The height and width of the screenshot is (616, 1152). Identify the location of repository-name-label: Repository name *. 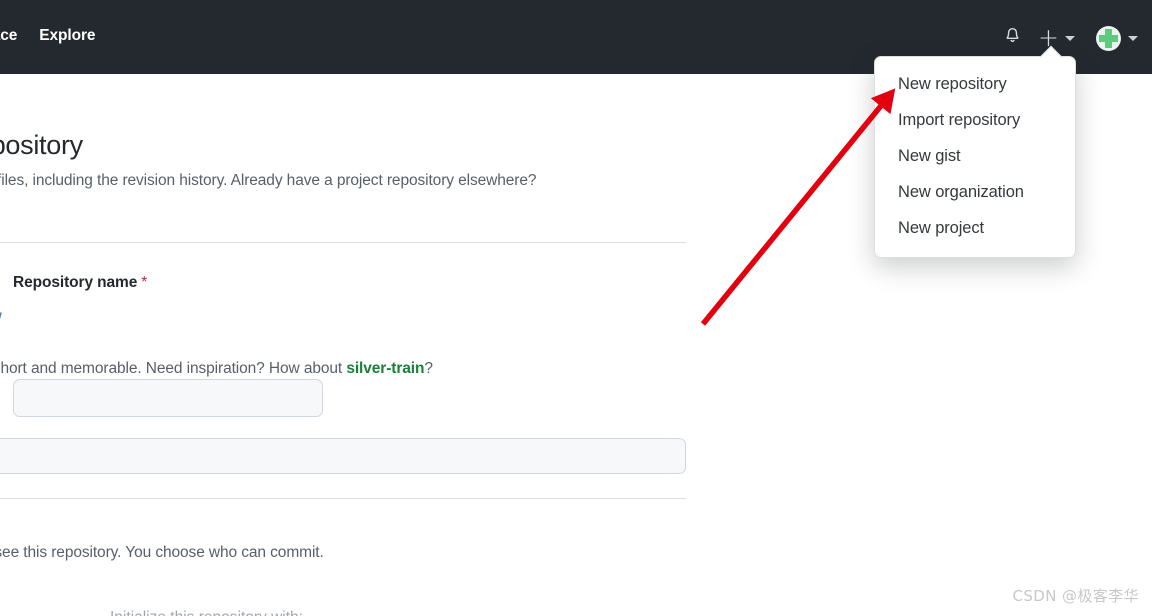
(80, 283).